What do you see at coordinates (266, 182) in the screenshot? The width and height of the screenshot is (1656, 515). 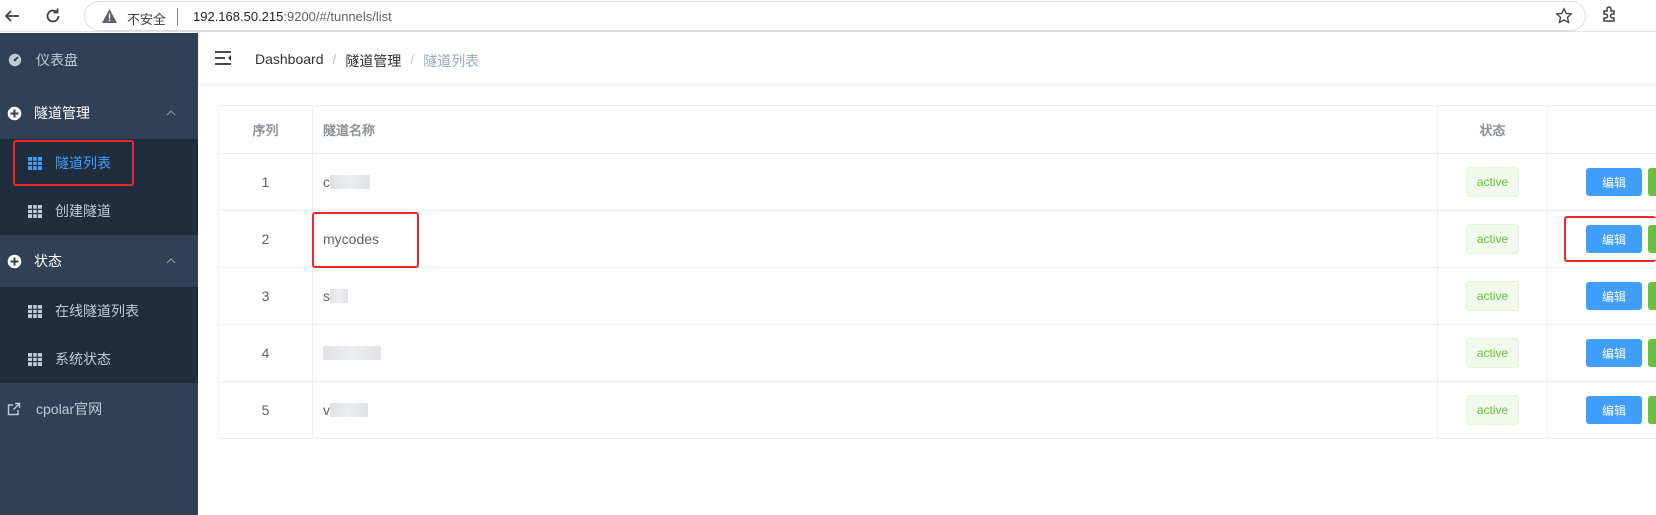 I see `row-index: 1` at bounding box center [266, 182].